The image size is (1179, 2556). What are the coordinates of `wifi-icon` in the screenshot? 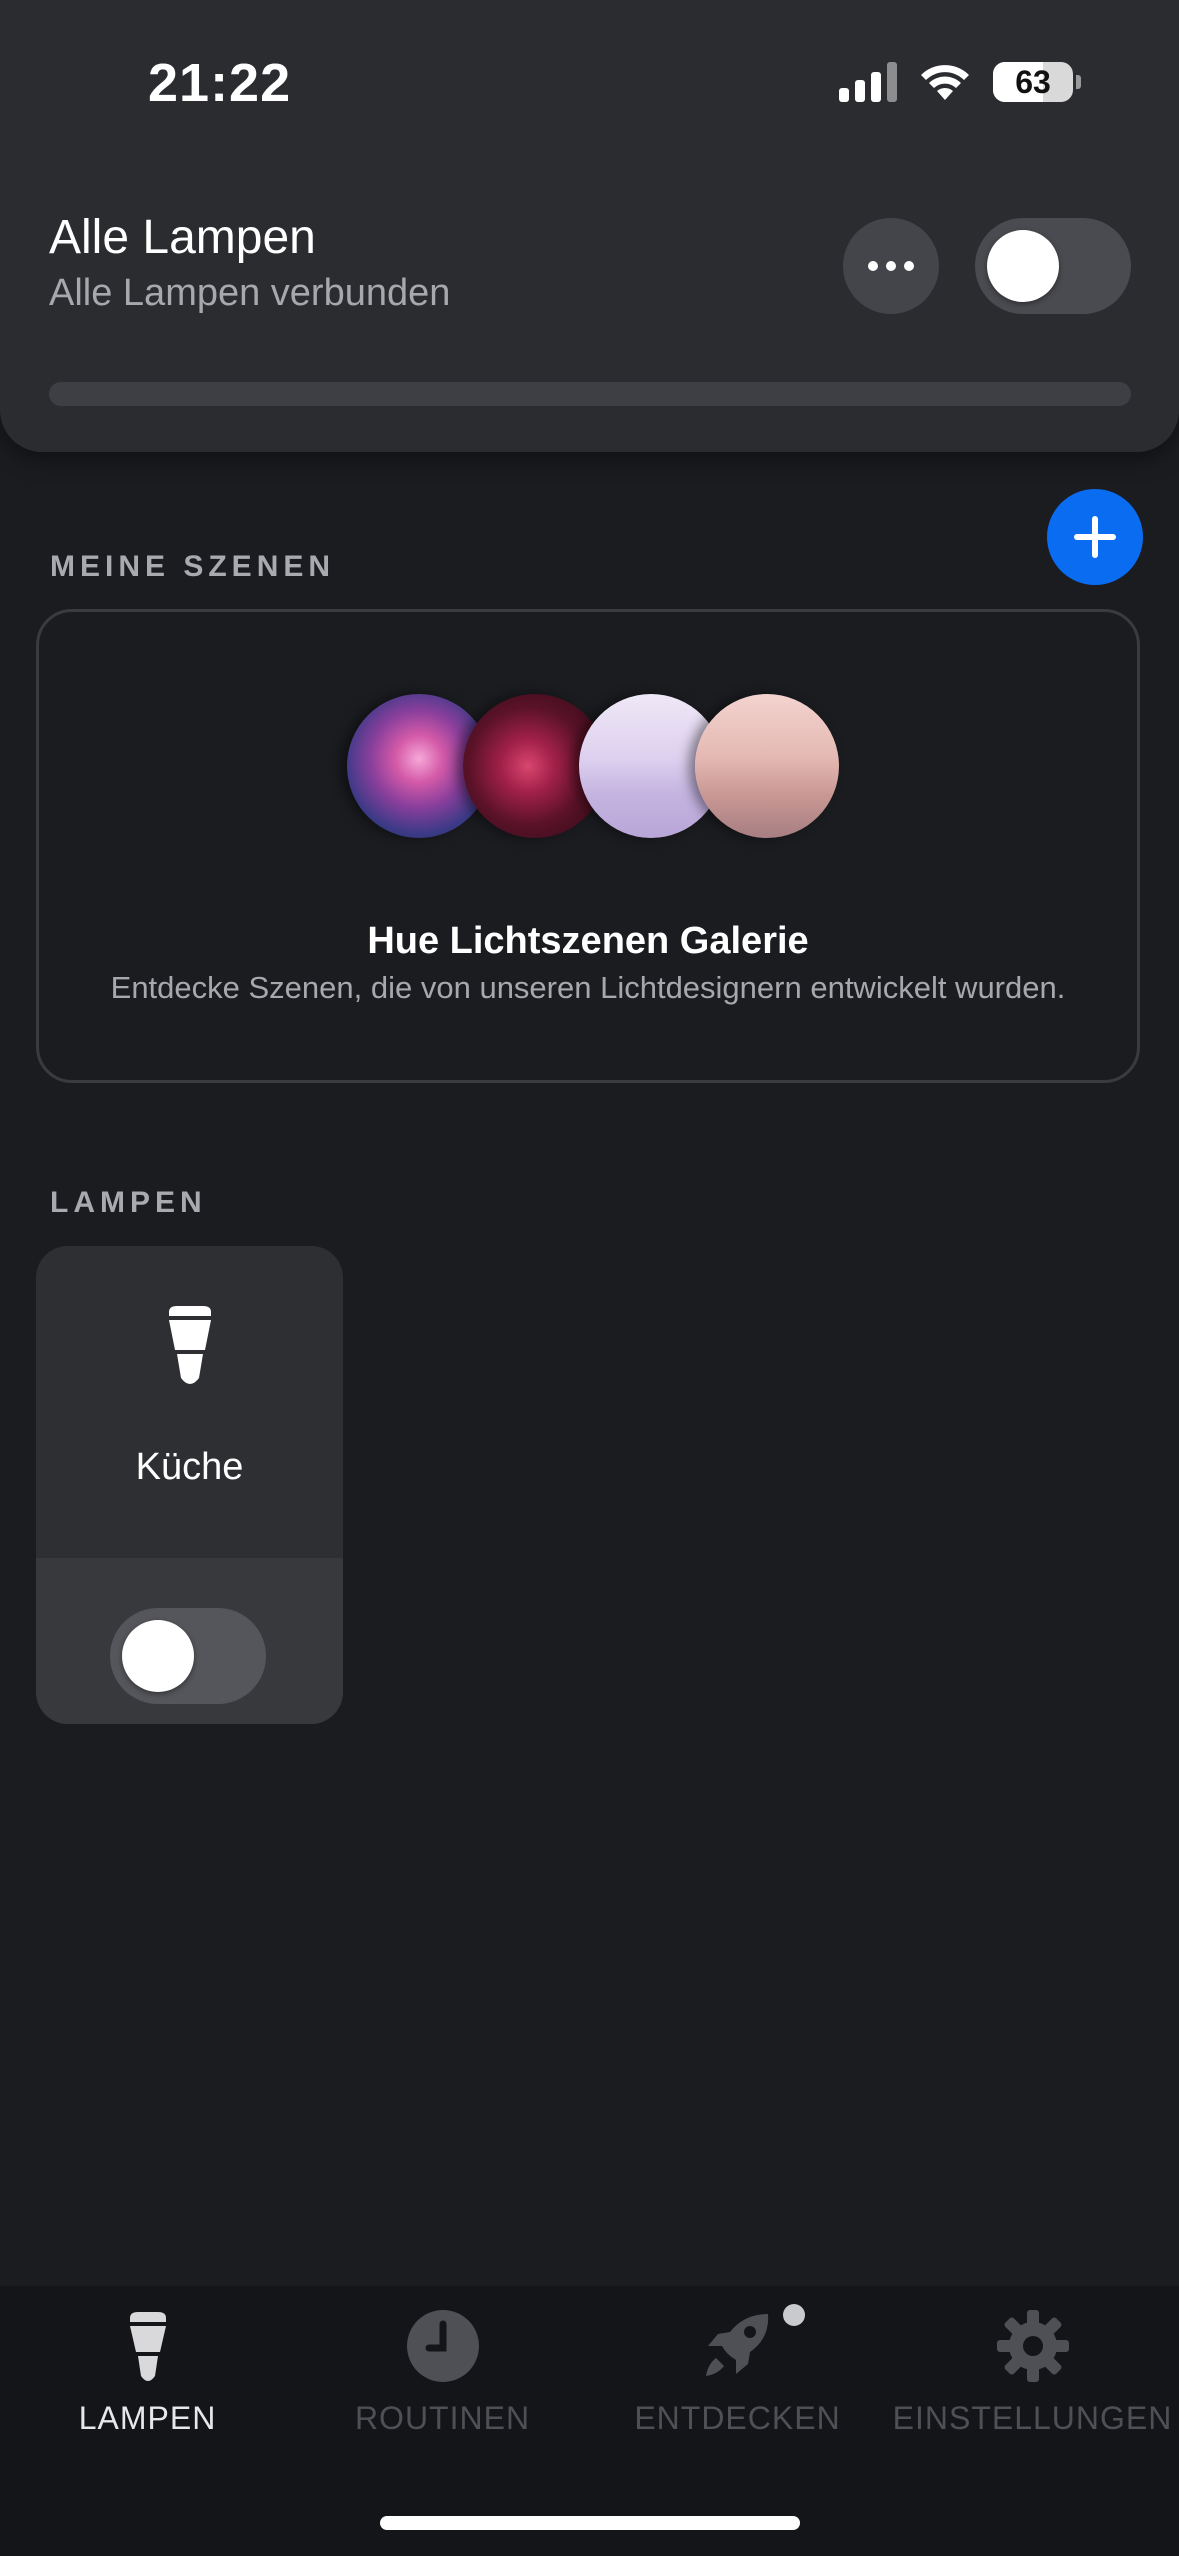 It's located at (945, 82).